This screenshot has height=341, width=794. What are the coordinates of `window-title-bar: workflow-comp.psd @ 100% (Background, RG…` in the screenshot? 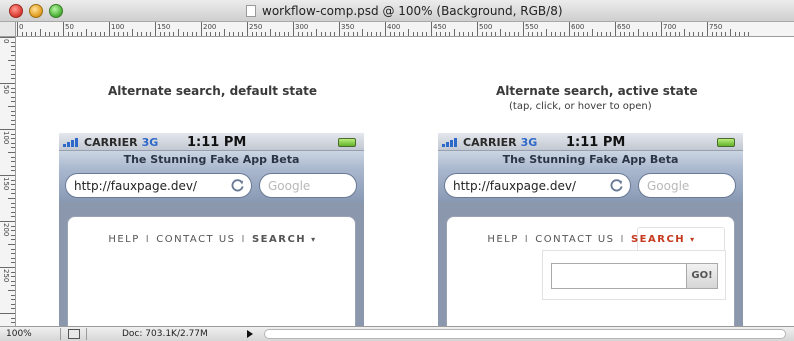 It's located at (397, 11).